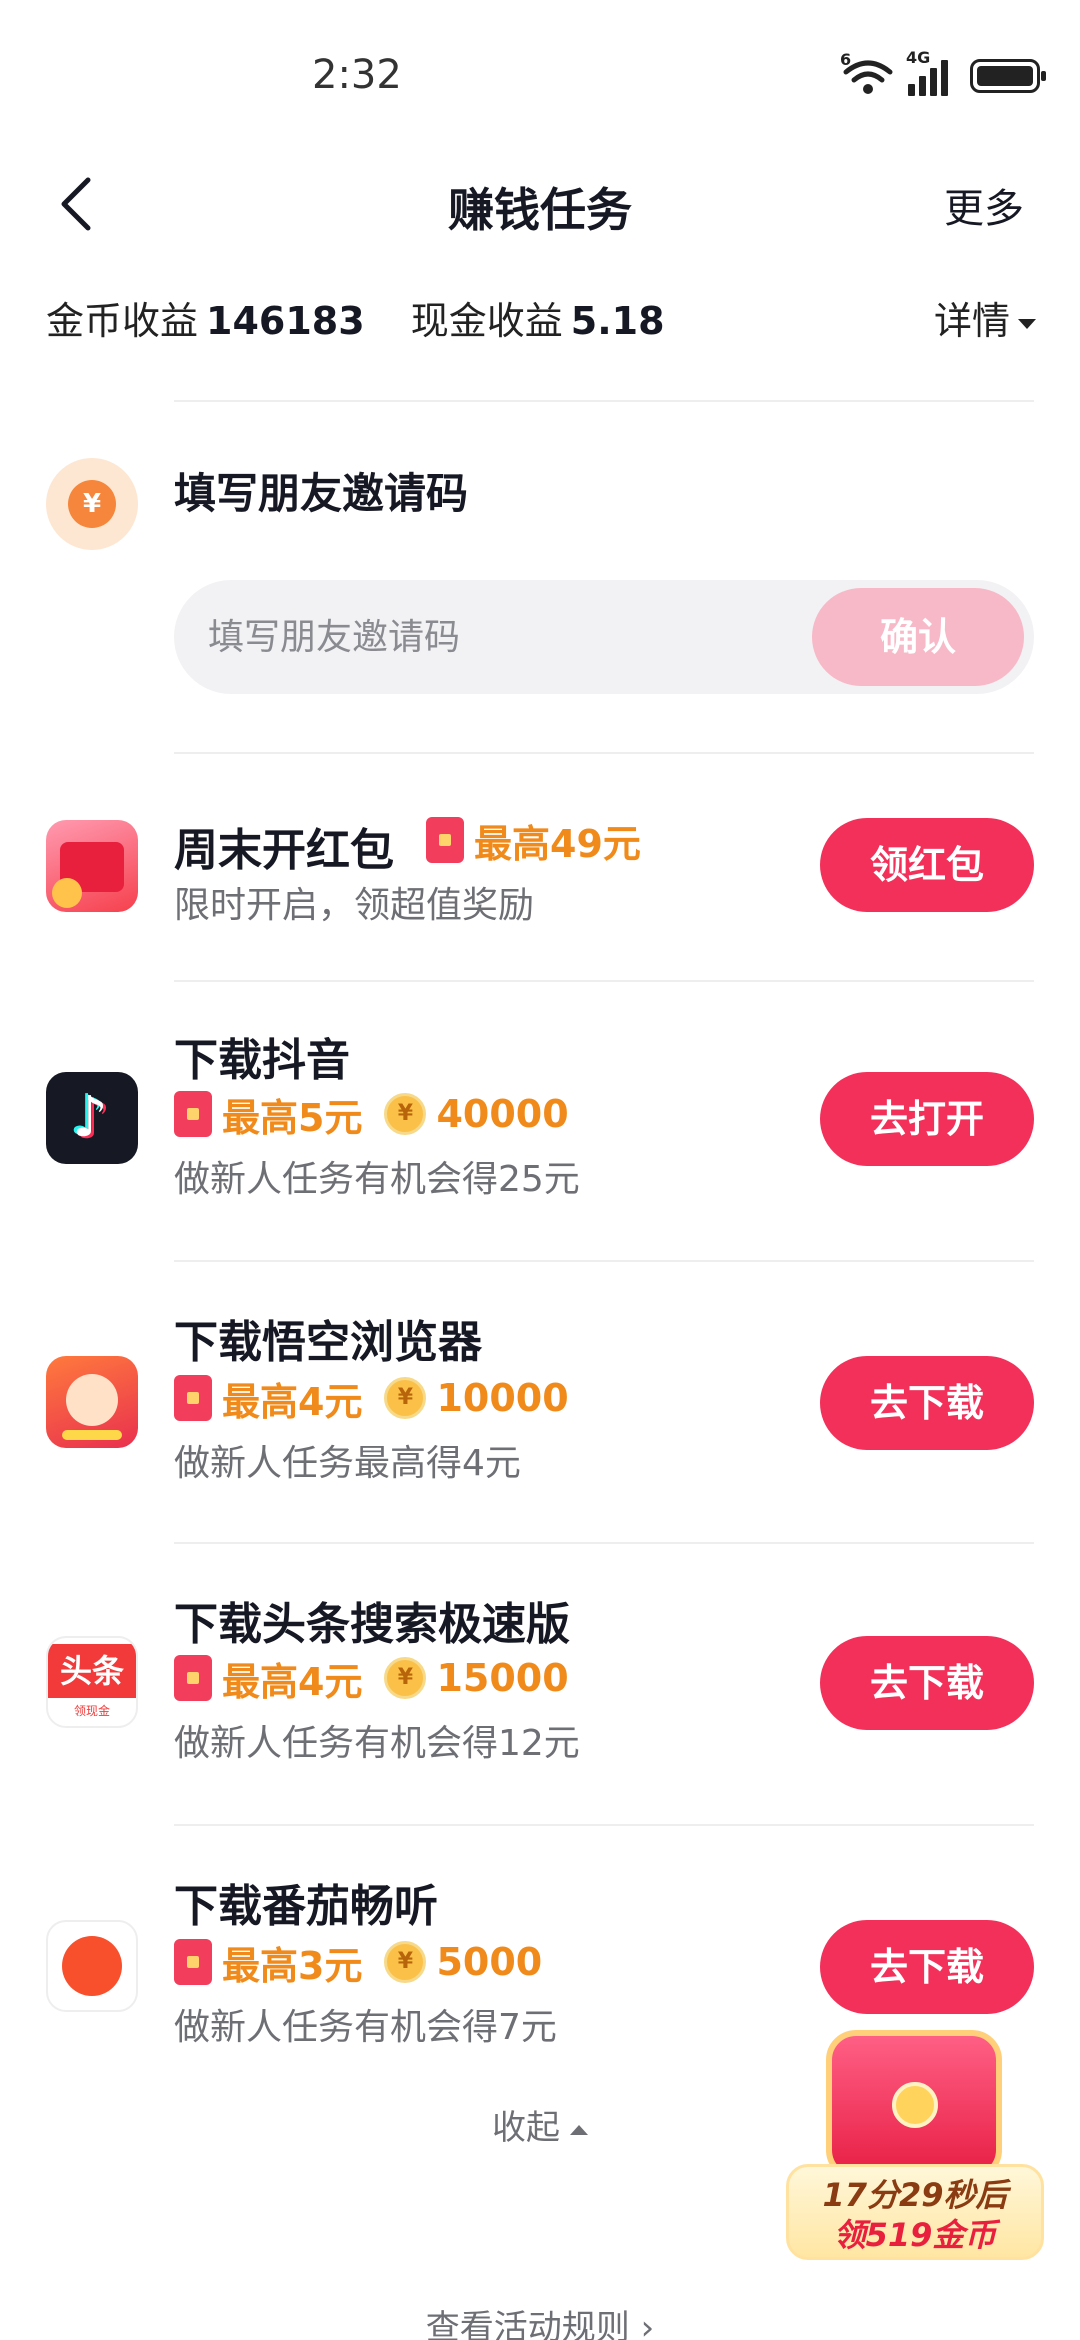 Image resolution: width=1080 pixels, height=2340 pixels. I want to click on task-rewards: 最高4元 ¥ 15000, so click(382, 1678).